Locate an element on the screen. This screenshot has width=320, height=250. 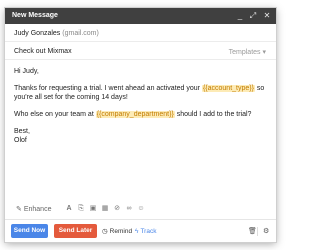
recipient: Judy Gonzales (gmail.com) is located at coordinates (56, 33).